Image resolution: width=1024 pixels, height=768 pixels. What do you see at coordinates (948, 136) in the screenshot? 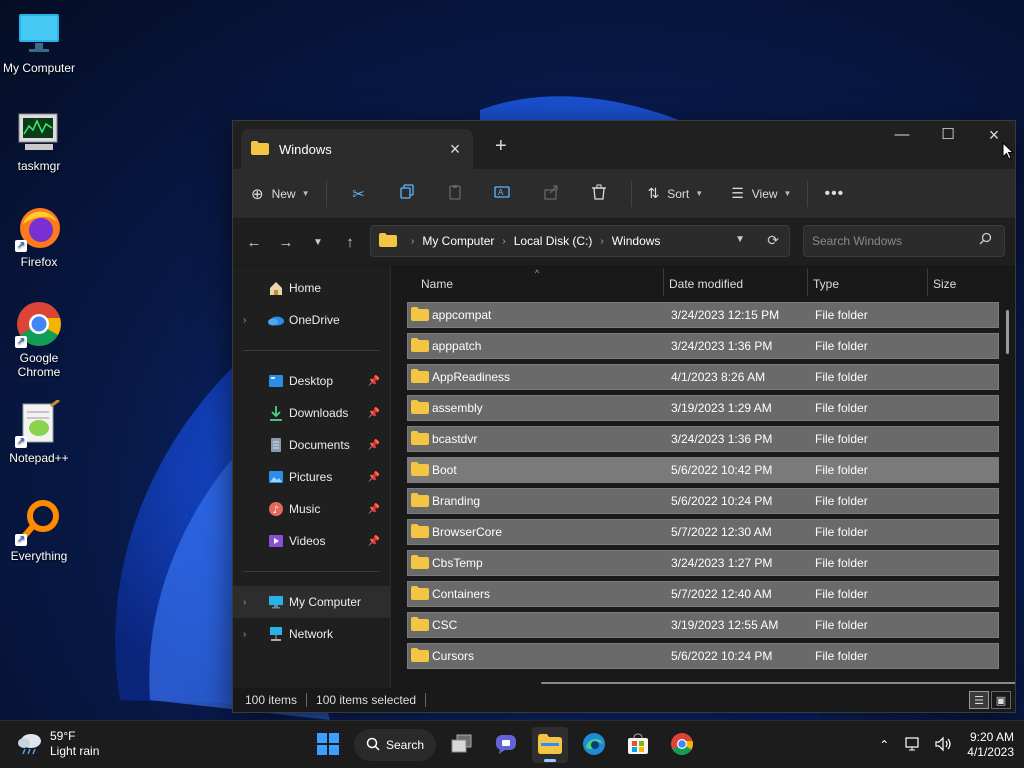
I see `maximize-icon: ☐` at bounding box center [948, 136].